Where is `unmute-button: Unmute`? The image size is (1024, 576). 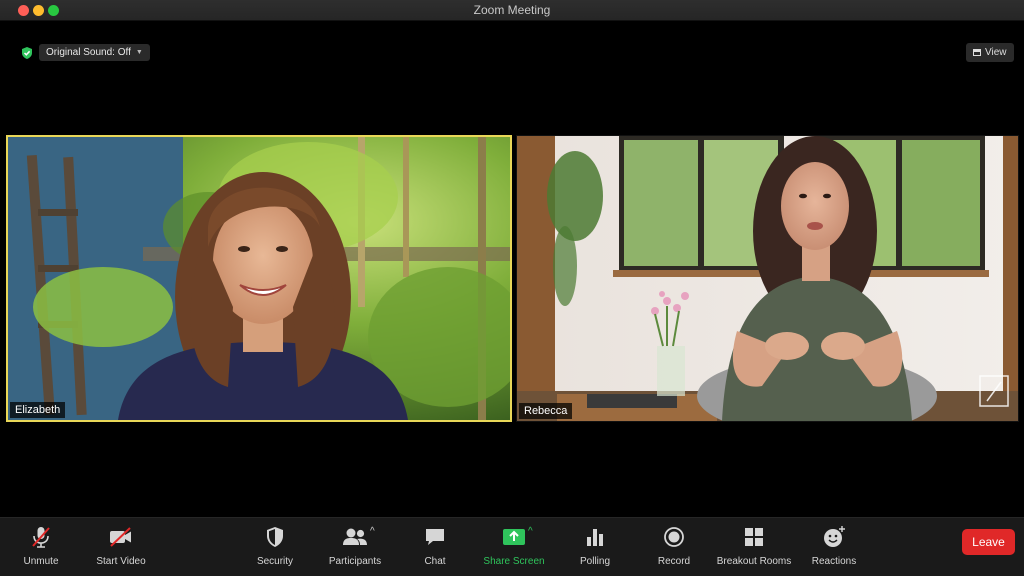
unmute-button: Unmute is located at coordinates (41, 547).